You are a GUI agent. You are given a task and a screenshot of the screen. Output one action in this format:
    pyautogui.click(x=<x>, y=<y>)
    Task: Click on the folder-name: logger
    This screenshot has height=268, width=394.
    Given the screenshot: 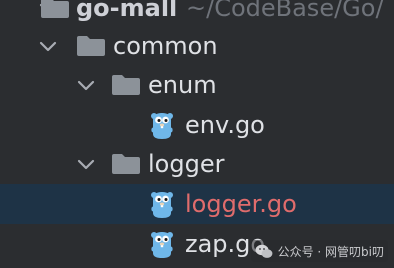 What is the action you would take?
    pyautogui.click(x=186, y=164)
    